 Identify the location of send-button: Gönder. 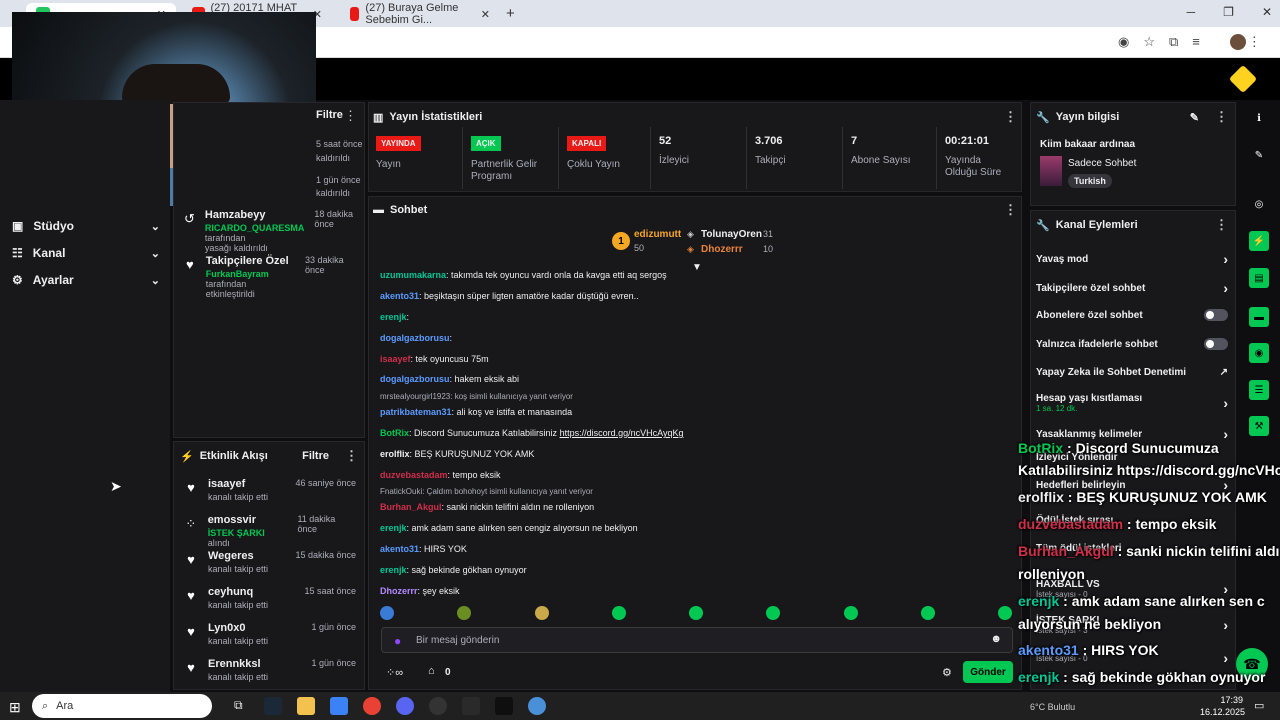
(988, 672).